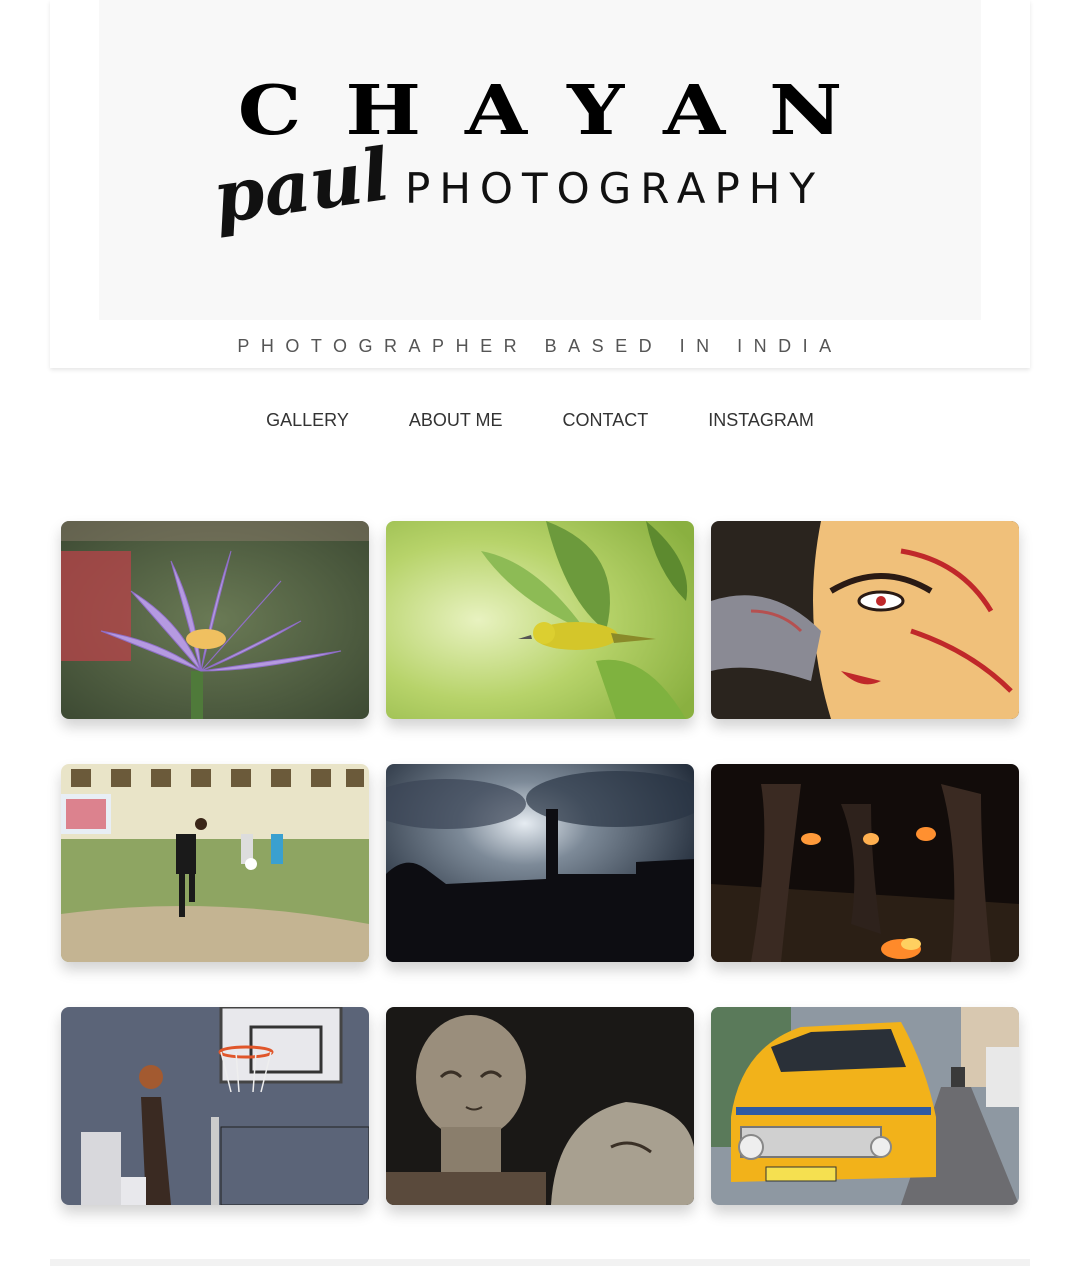  What do you see at coordinates (301, 185) in the screenshot?
I see `logo-script: paul` at bounding box center [301, 185].